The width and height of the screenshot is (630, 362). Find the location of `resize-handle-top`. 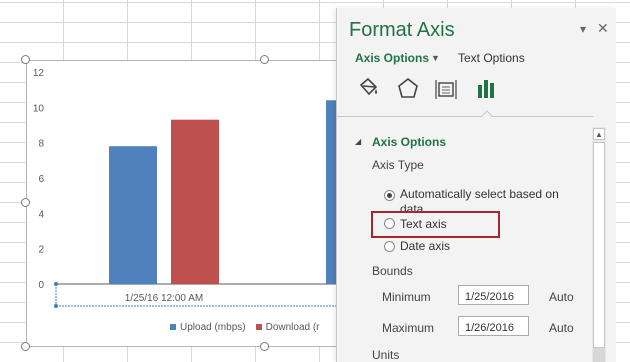

resize-handle-top is located at coordinates (264, 59).